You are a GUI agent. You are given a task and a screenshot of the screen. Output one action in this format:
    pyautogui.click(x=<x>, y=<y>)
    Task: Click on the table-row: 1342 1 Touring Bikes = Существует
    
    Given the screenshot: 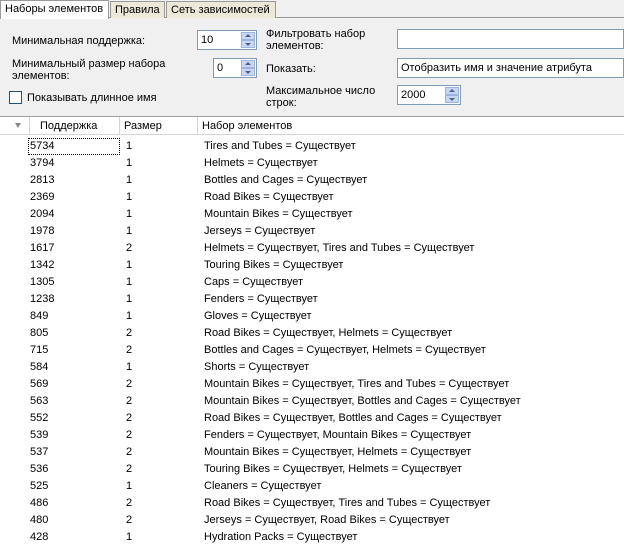 What is the action you would take?
    pyautogui.click(x=312, y=265)
    